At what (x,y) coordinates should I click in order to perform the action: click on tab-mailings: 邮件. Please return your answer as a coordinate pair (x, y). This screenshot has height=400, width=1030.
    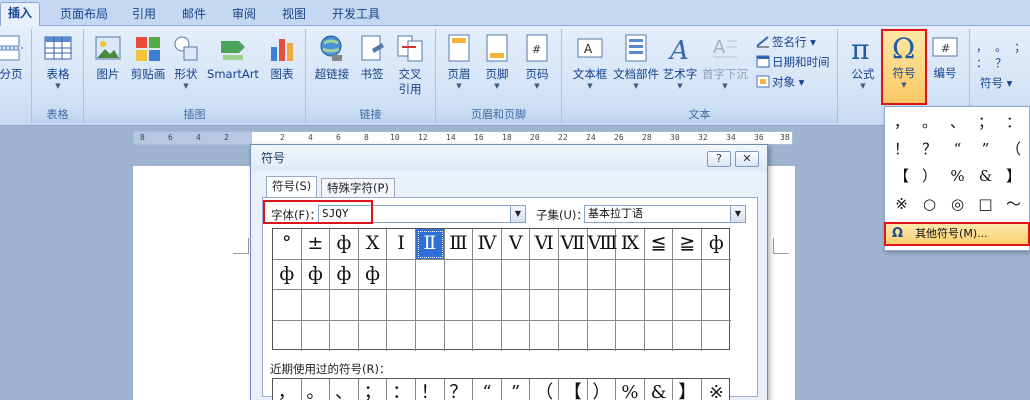
    Looking at the image, I should click on (194, 15).